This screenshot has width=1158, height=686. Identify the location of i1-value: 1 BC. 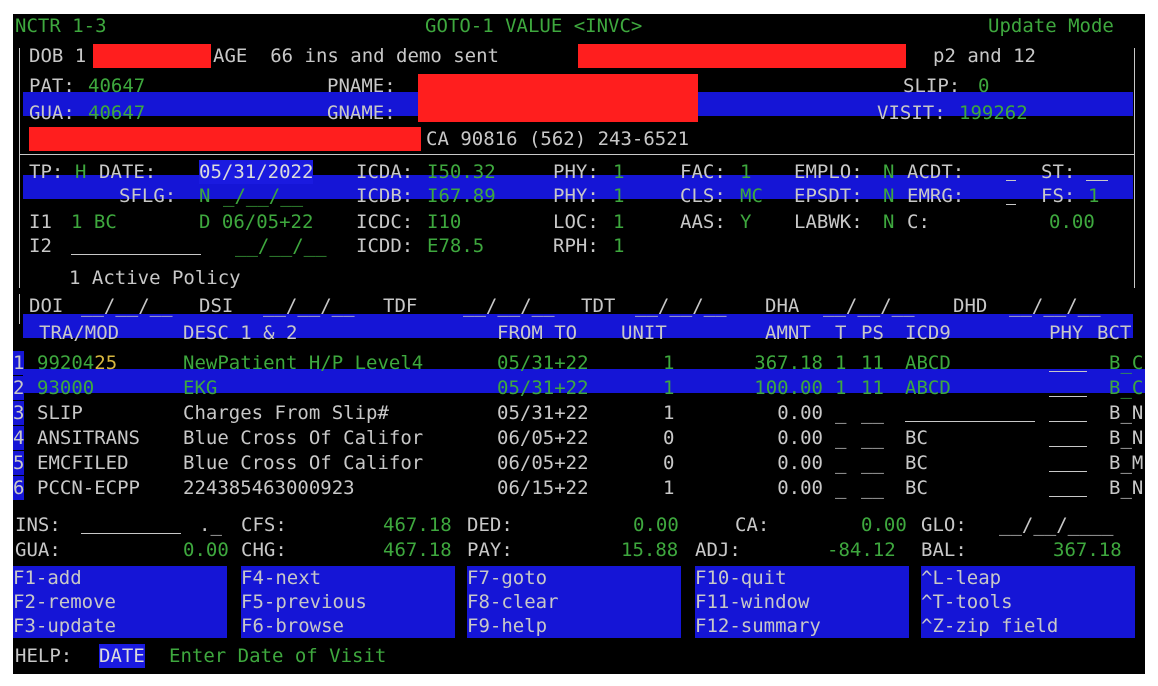
(94, 222).